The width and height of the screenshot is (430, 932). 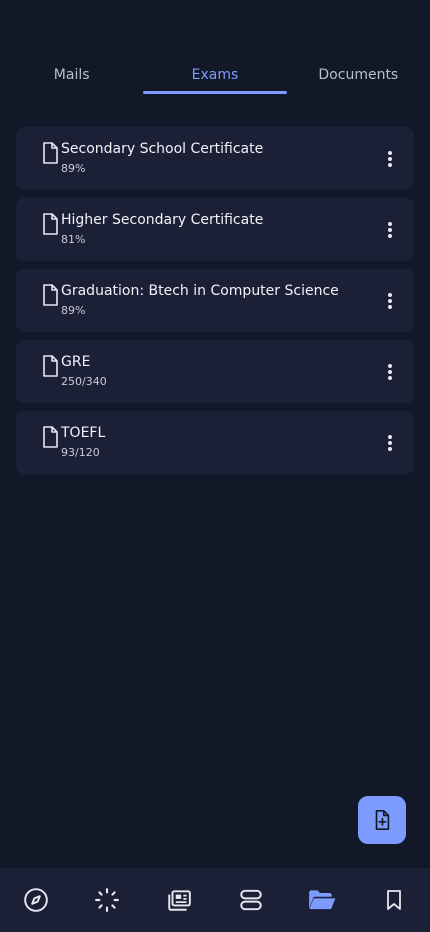 I want to click on bookmark-icon, so click(x=394, y=900).